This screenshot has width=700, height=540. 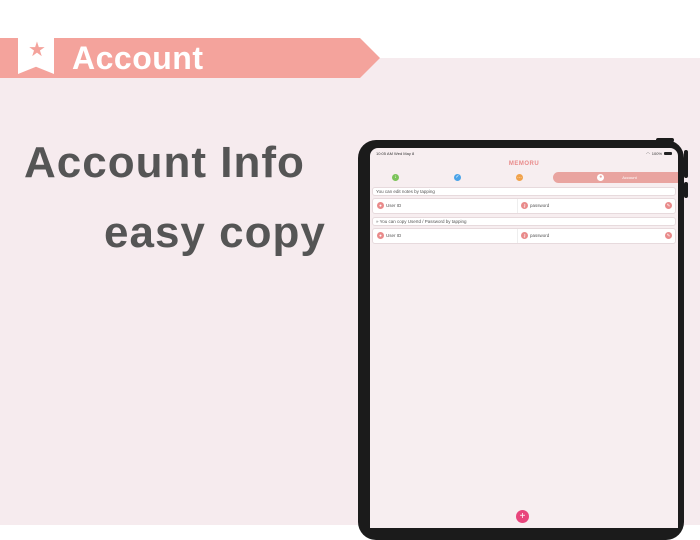 What do you see at coordinates (668, 153) in the screenshot?
I see `battery-icon` at bounding box center [668, 153].